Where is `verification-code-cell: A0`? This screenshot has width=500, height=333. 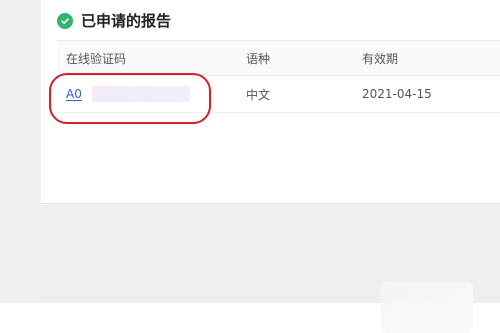
verification-code-cell: A0 is located at coordinates (151, 94).